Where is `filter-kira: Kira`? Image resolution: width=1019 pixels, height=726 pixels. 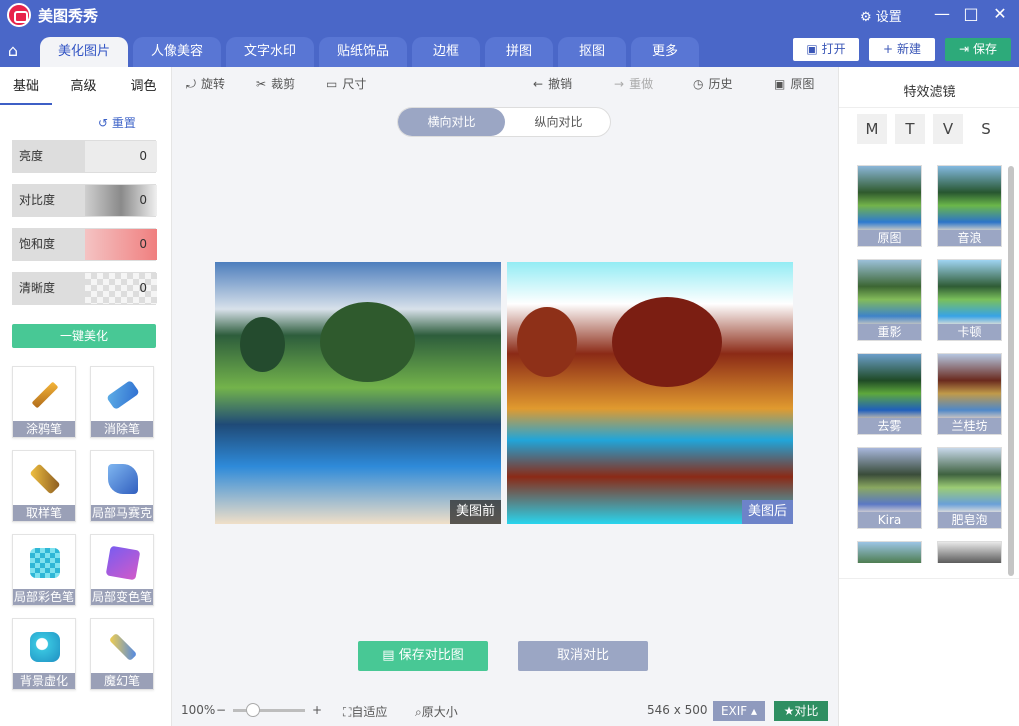 filter-kira: Kira is located at coordinates (889, 488).